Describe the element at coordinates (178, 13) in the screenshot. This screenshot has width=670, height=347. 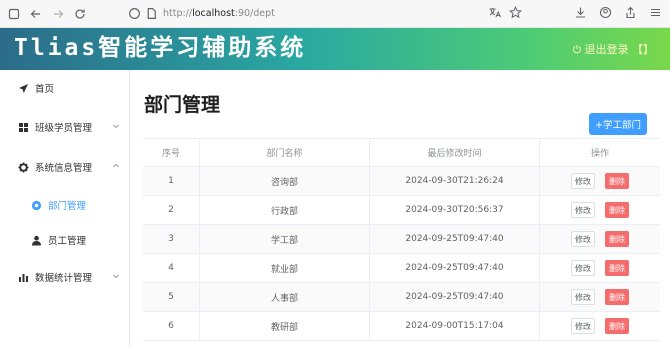
I see `url-prefix: http://` at that location.